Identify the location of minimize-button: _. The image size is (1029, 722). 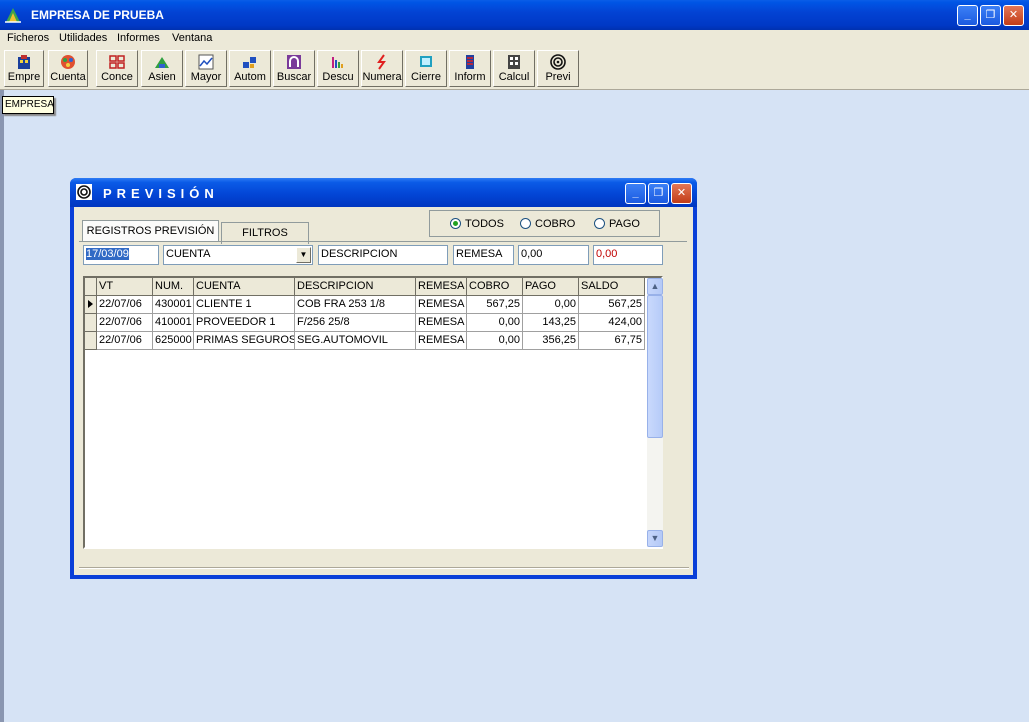
(967, 15).